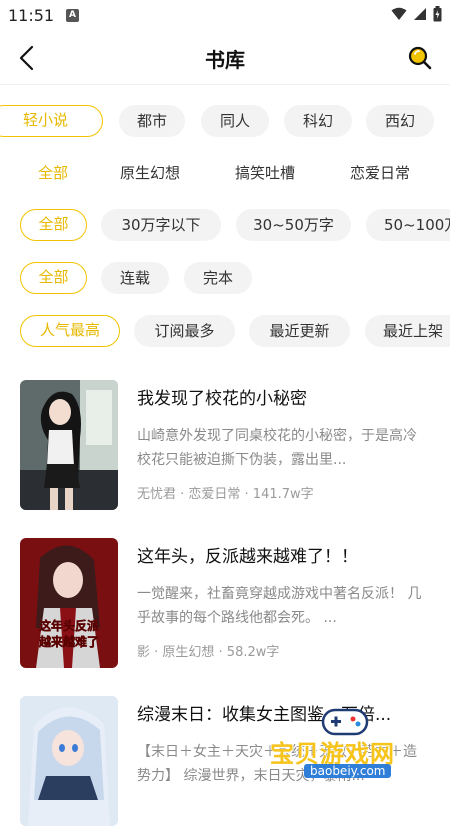 The height and width of the screenshot is (826, 450). I want to click on status-filter-row: 全部 连载 完本, so click(225, 278).